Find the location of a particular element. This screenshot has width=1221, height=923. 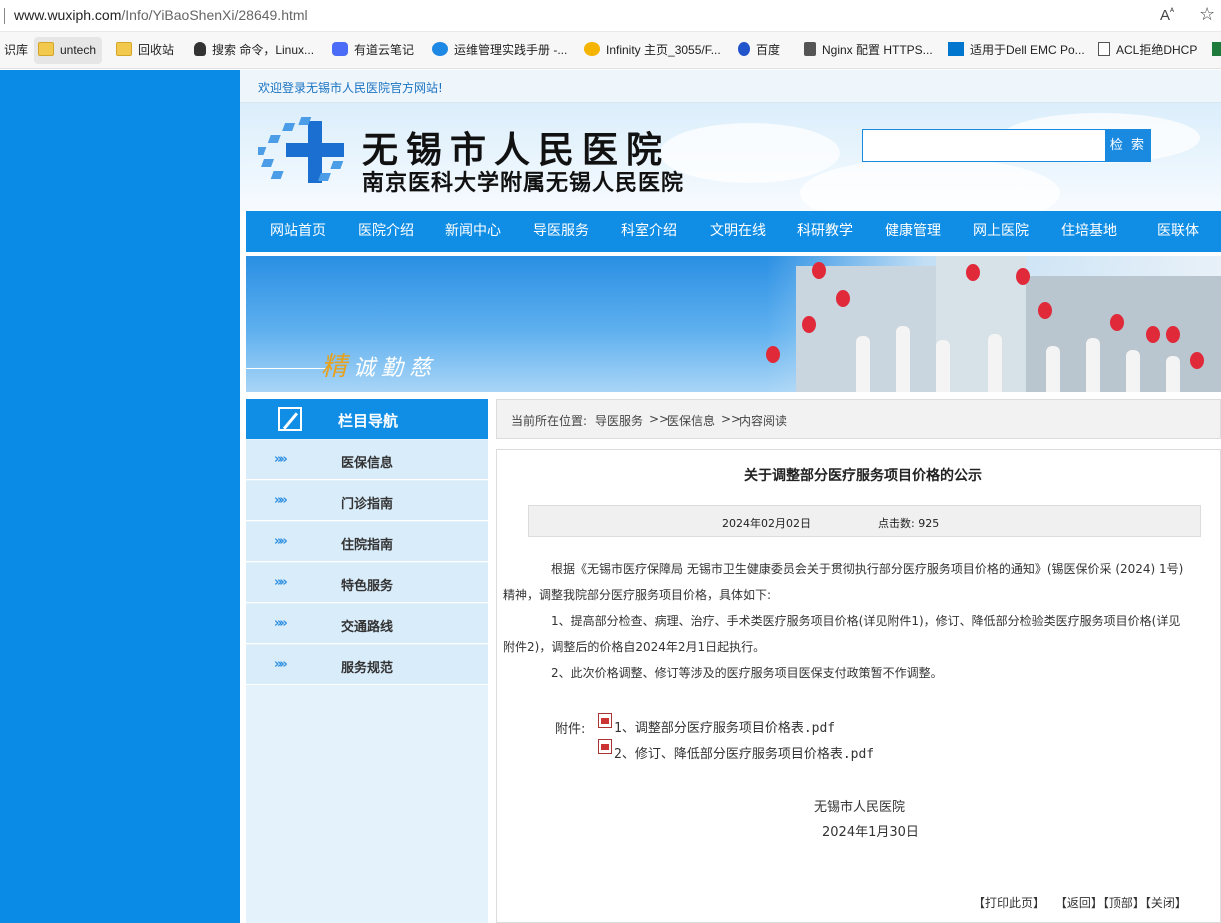

sidebar-item-traffic: »» 交通路线 is located at coordinates (367, 624).